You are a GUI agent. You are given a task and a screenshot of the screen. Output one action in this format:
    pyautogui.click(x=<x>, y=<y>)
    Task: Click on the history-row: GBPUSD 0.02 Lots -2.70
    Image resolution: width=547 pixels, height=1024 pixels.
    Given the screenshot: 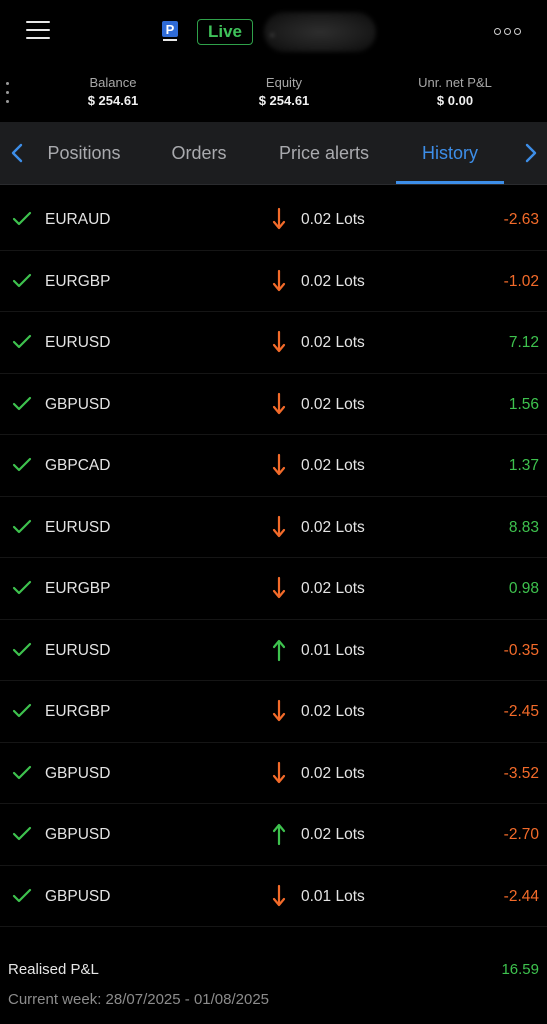 What is the action you would take?
    pyautogui.click(x=273, y=835)
    